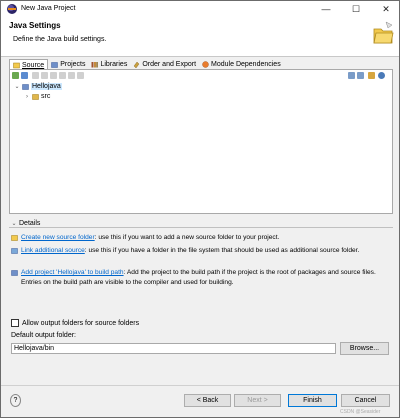  Describe the element at coordinates (33, 65) in the screenshot. I see `tab-label: Source` at that location.